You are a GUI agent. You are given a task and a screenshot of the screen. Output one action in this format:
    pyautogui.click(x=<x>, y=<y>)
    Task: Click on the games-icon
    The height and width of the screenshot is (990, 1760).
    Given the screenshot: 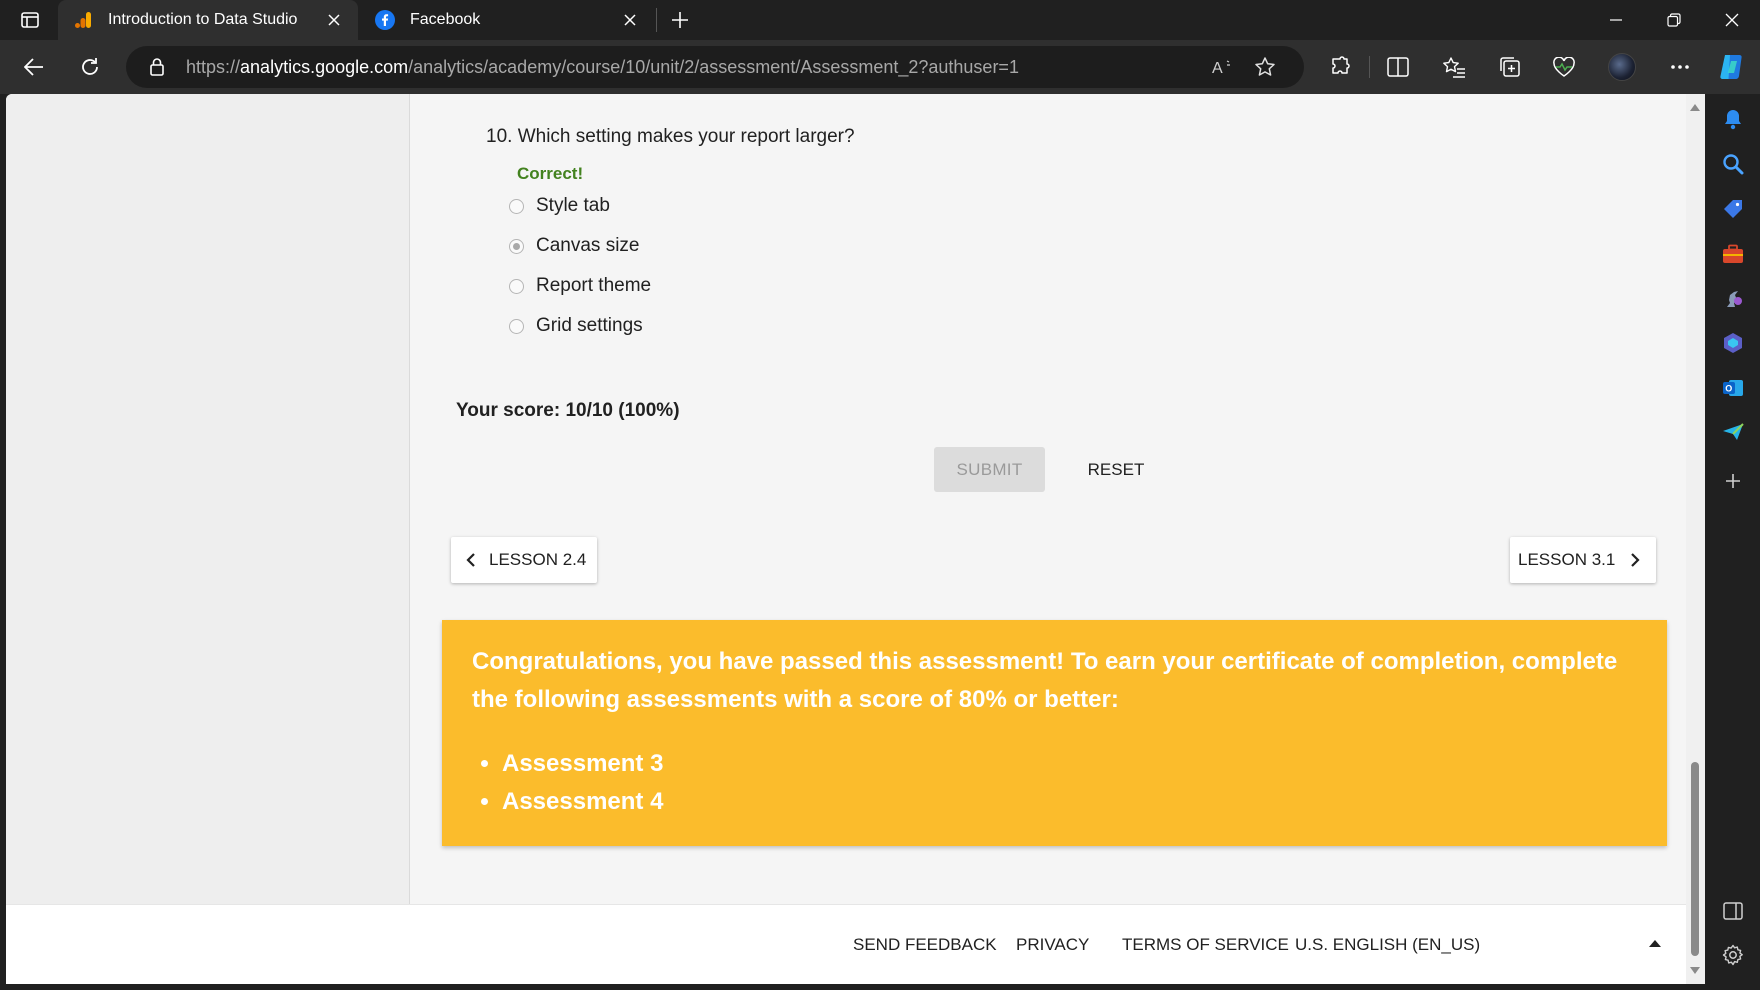 What is the action you would take?
    pyautogui.click(x=1733, y=298)
    